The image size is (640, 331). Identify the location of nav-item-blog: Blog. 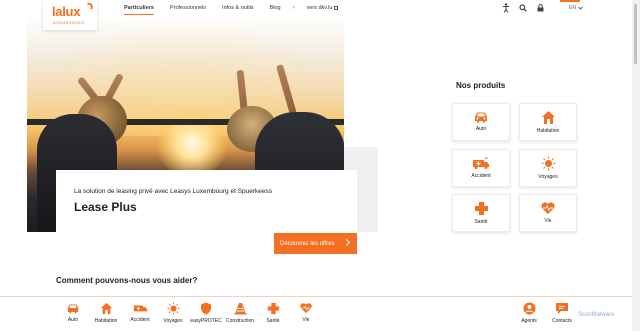
(275, 8).